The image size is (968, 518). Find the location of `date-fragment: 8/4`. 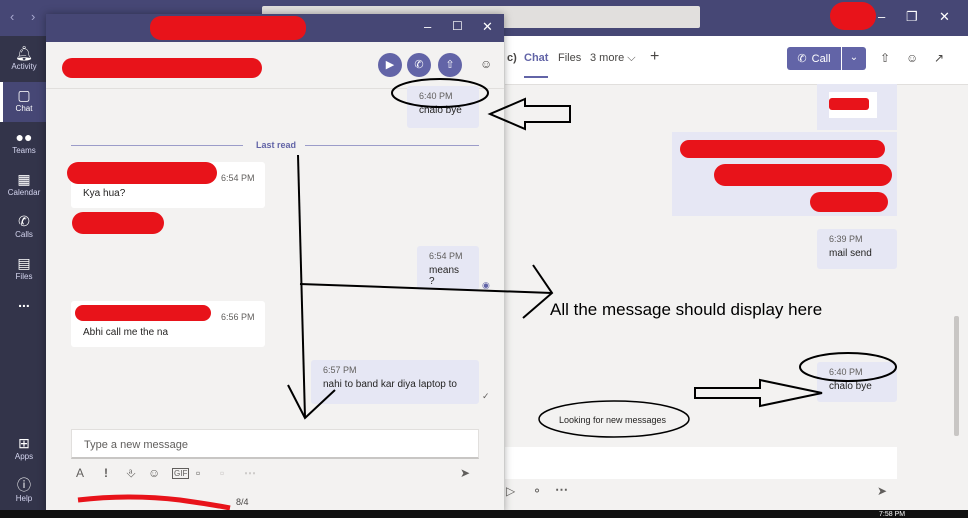

date-fragment: 8/4 is located at coordinates (242, 502).